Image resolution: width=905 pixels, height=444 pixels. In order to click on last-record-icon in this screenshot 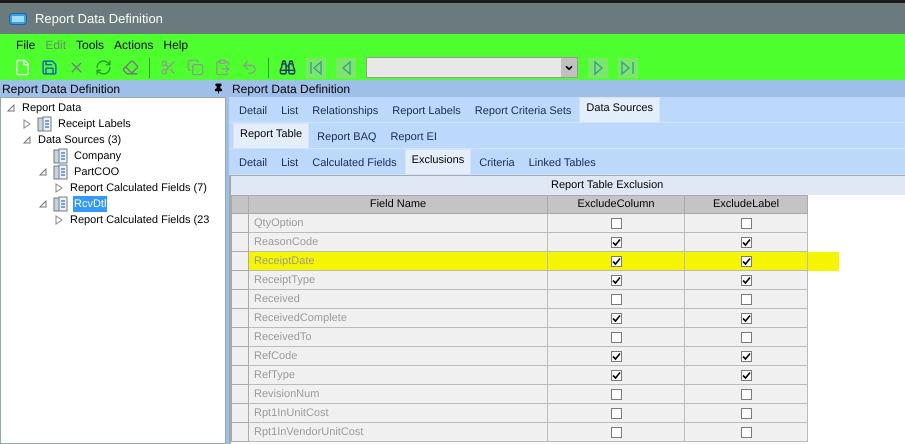, I will do `click(628, 68)`.